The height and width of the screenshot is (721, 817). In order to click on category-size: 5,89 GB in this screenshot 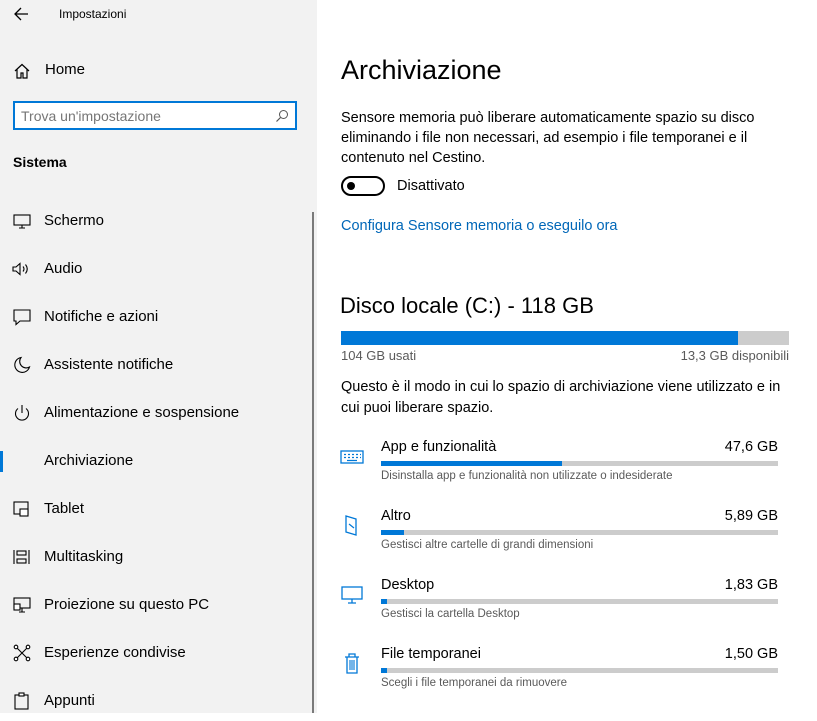, I will do `click(751, 516)`.